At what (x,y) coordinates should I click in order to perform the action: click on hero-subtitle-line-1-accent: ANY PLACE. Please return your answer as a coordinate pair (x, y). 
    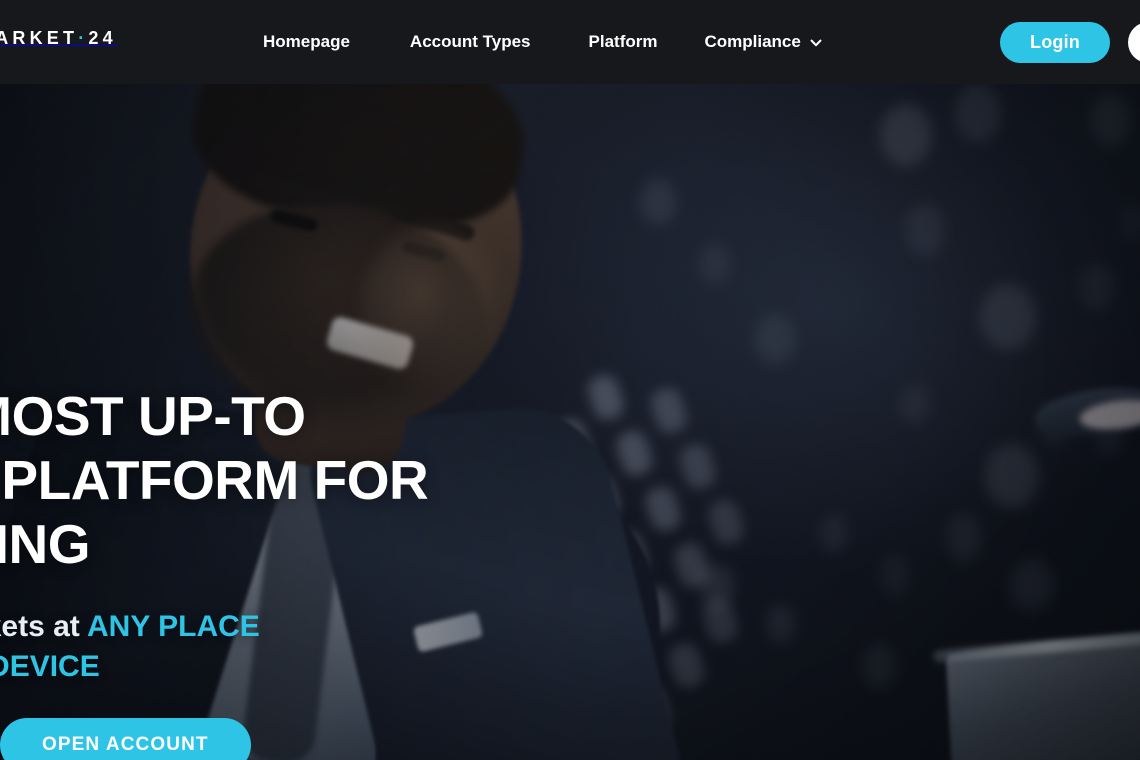
    Looking at the image, I should click on (173, 626).